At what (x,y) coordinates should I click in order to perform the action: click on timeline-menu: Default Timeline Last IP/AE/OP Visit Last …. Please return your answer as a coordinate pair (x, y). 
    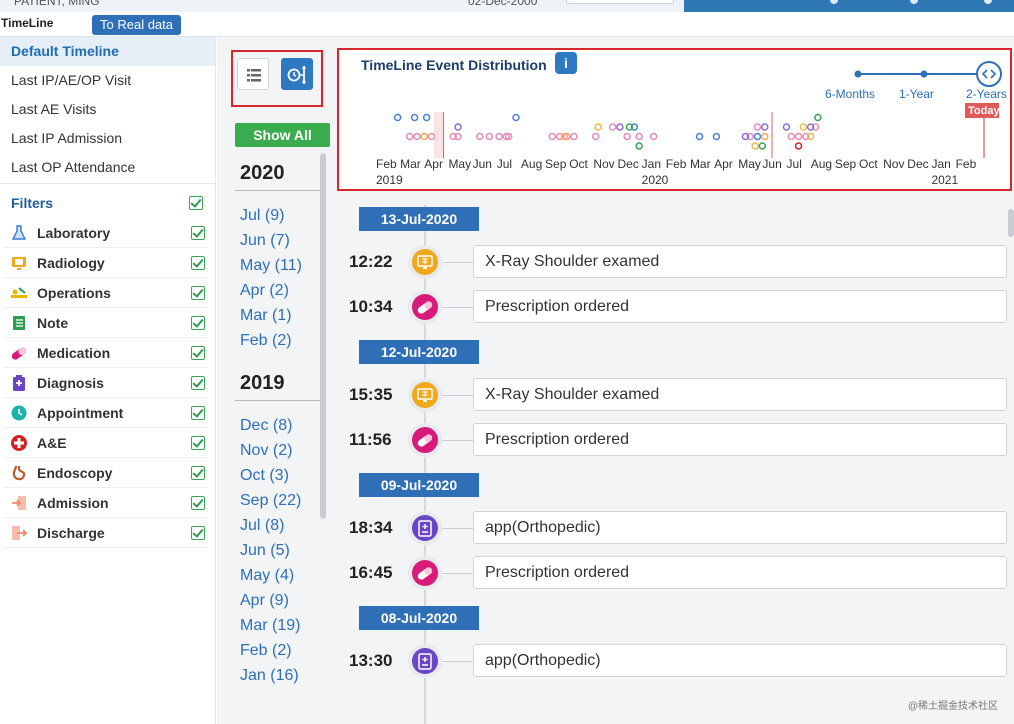
    Looking at the image, I should click on (107, 109).